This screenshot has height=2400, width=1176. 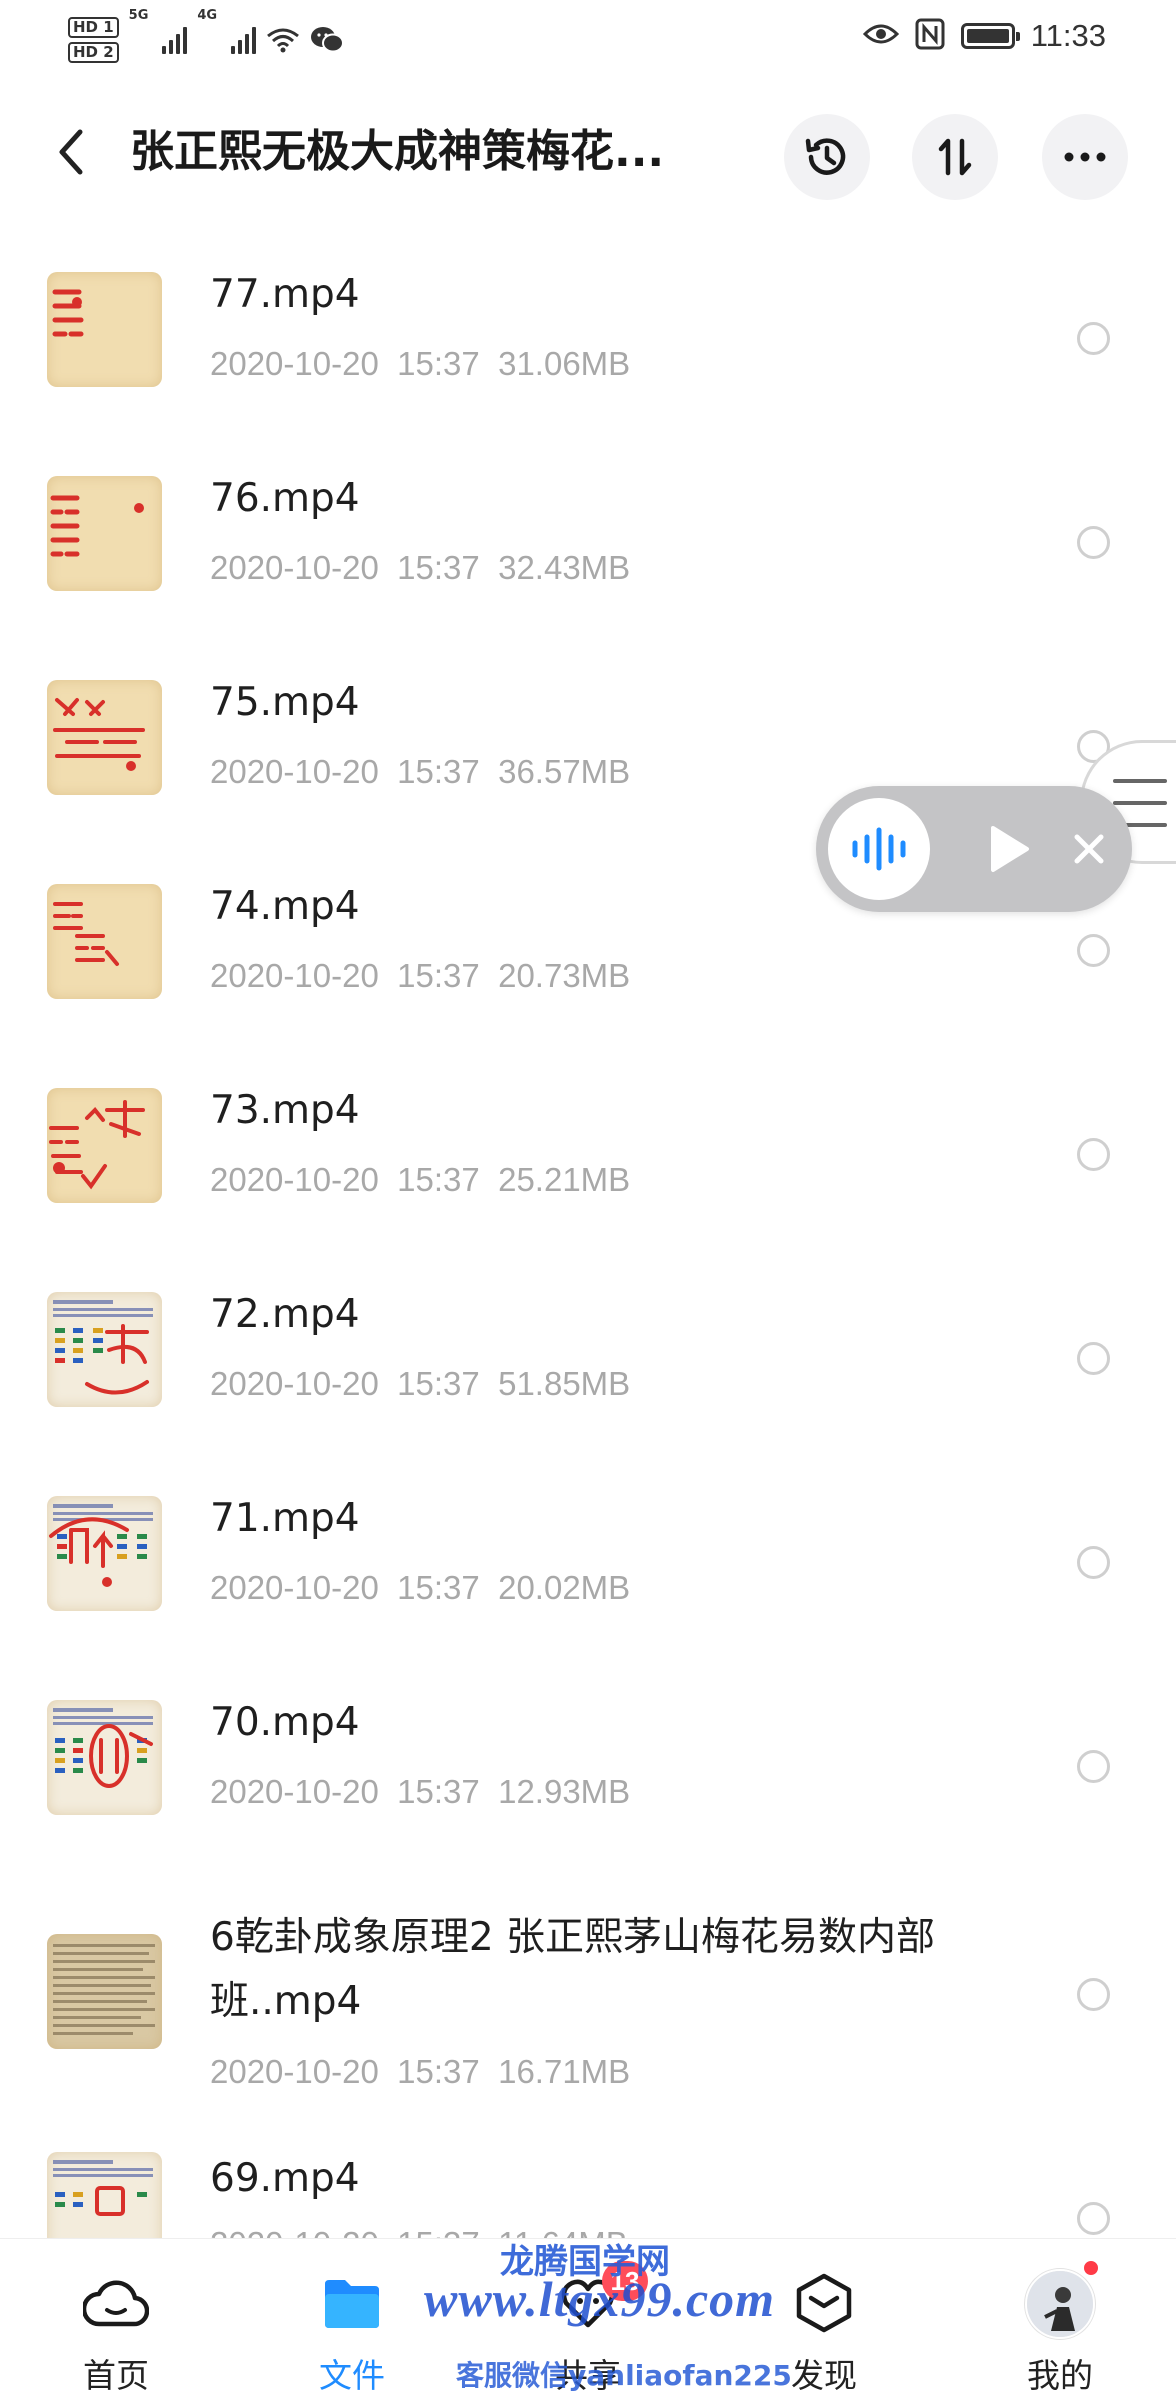 I want to click on file-name: 70.mp4, so click(x=285, y=1722).